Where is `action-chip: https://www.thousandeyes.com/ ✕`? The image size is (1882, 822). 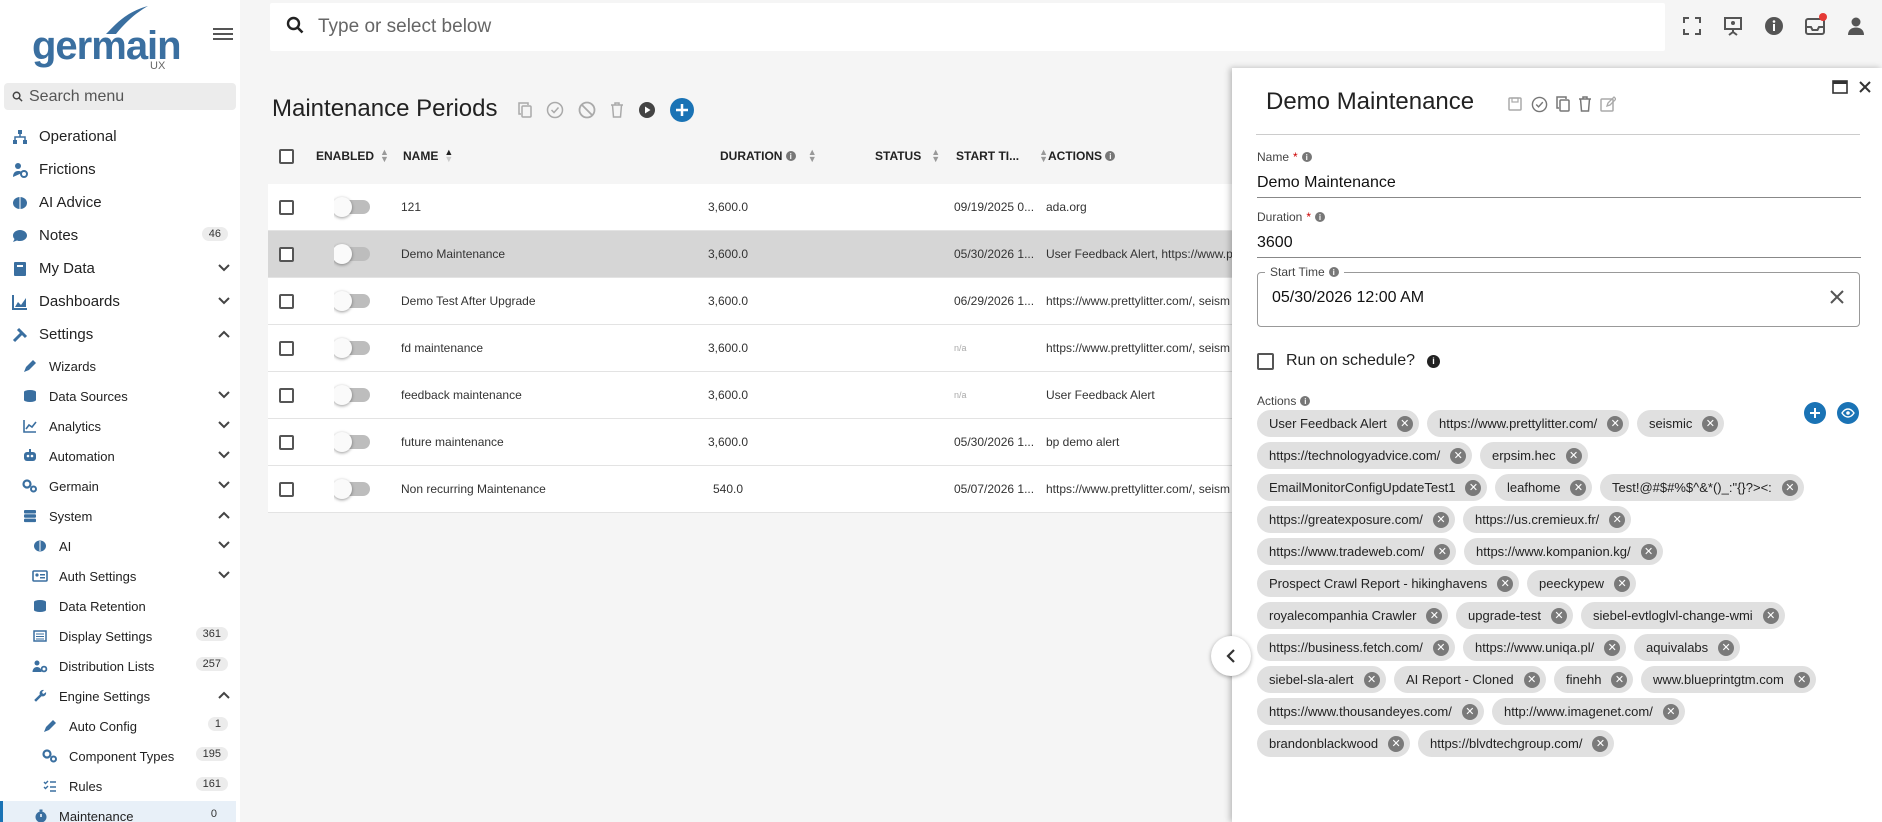 action-chip: https://www.thousandeyes.com/ ✕ is located at coordinates (1370, 711).